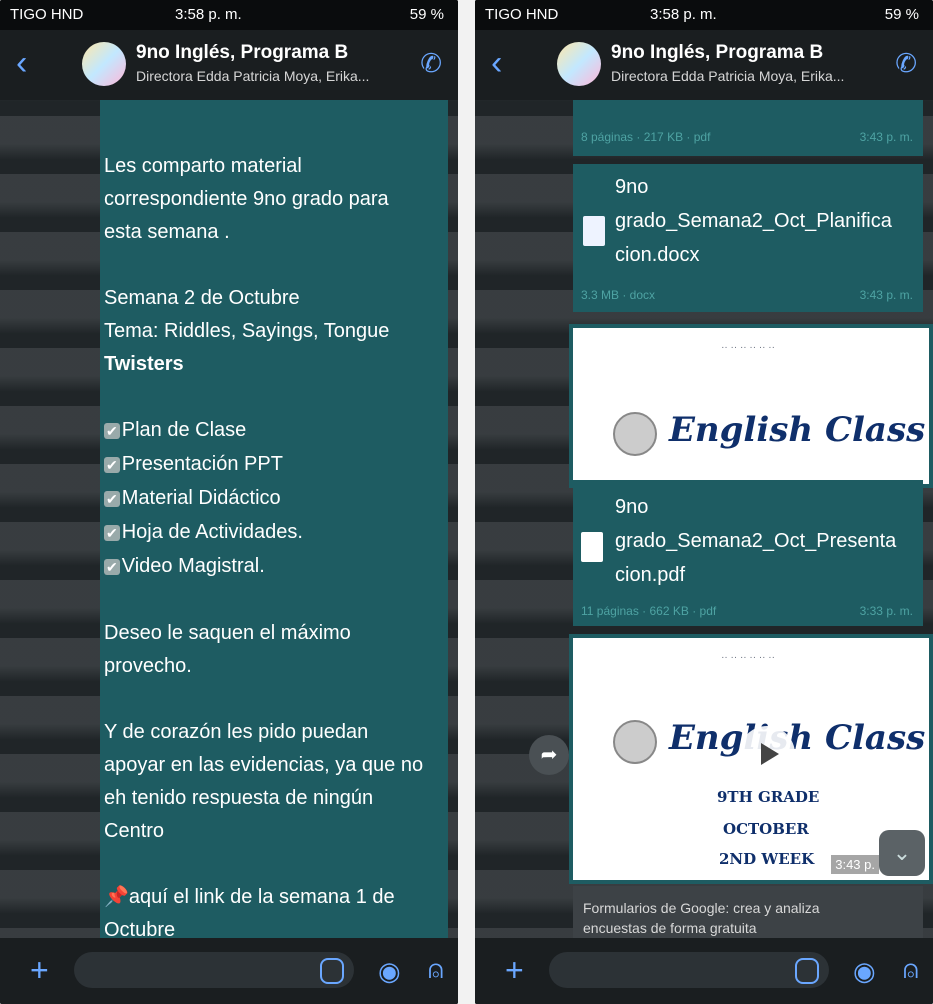  I want to click on message-line: provecho., so click(148, 666).